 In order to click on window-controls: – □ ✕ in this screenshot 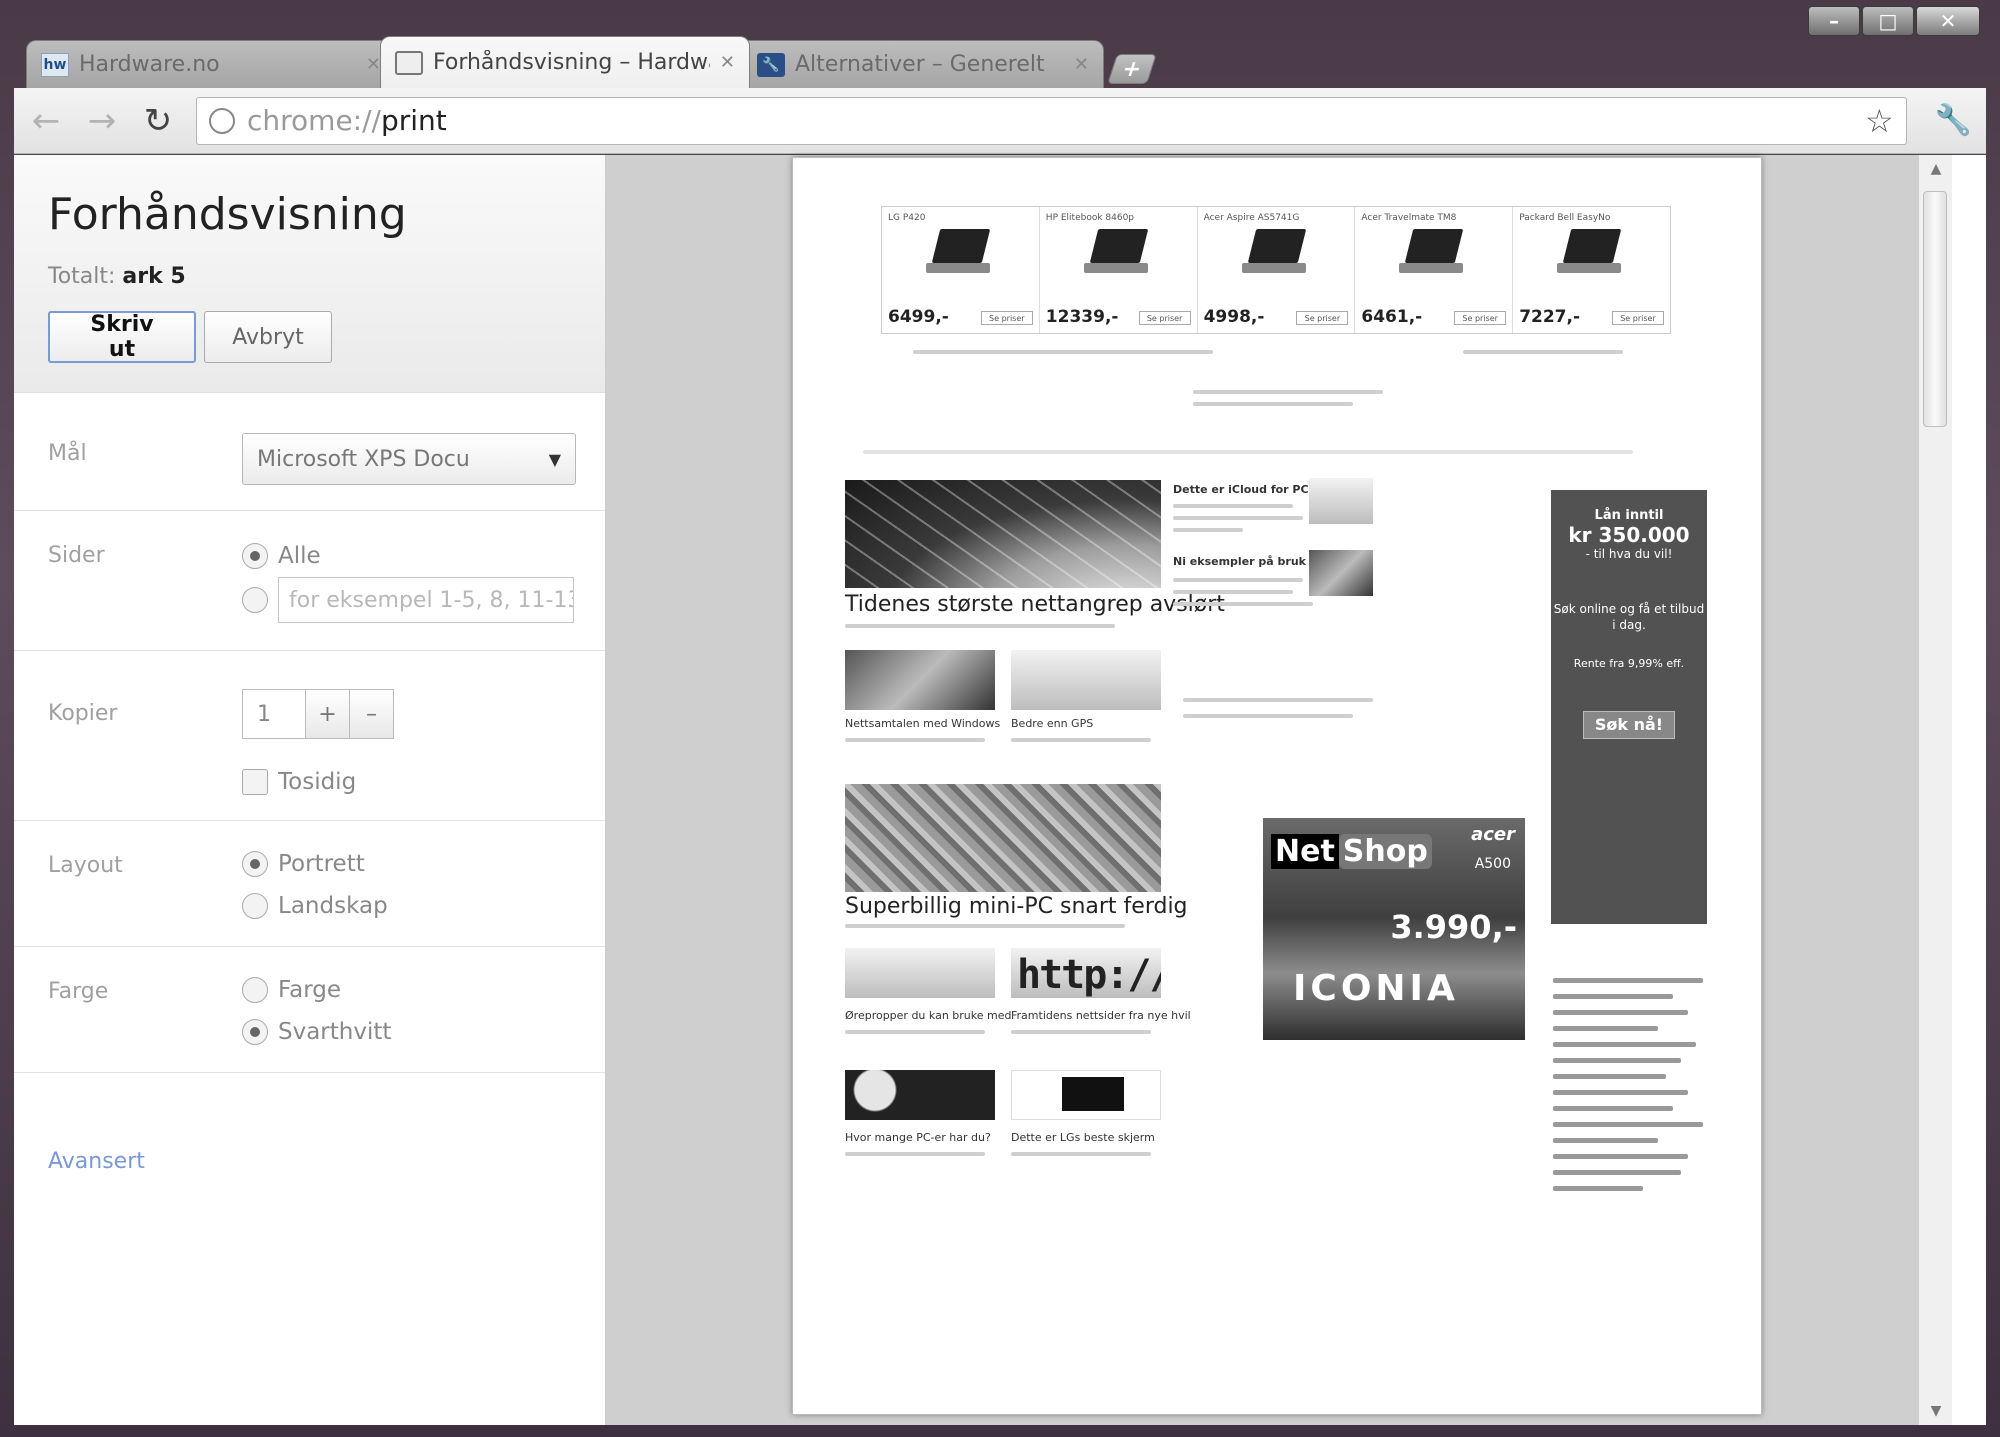, I will do `click(1894, 21)`.